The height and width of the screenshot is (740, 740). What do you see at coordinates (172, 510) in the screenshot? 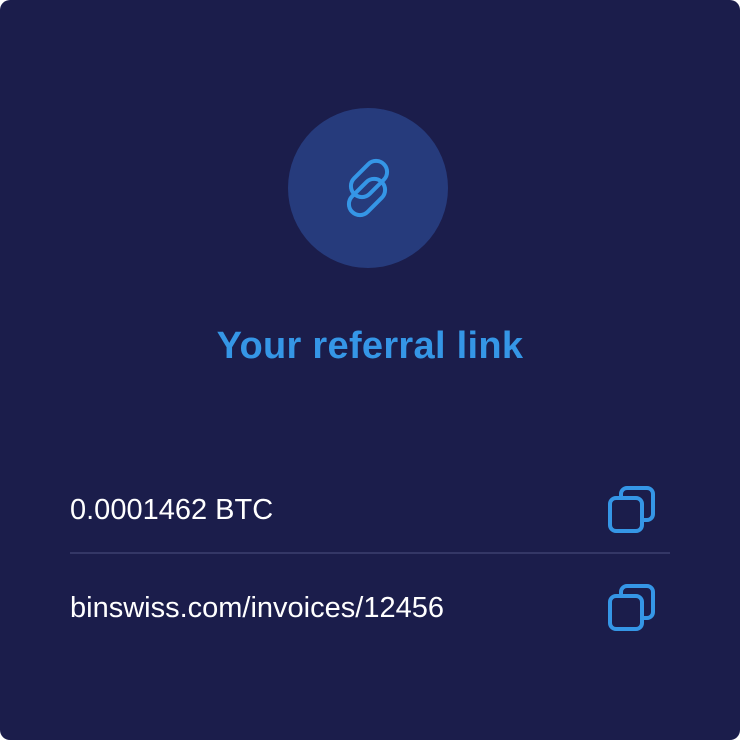
I see `btc-amount: 0.0001462 BTC` at bounding box center [172, 510].